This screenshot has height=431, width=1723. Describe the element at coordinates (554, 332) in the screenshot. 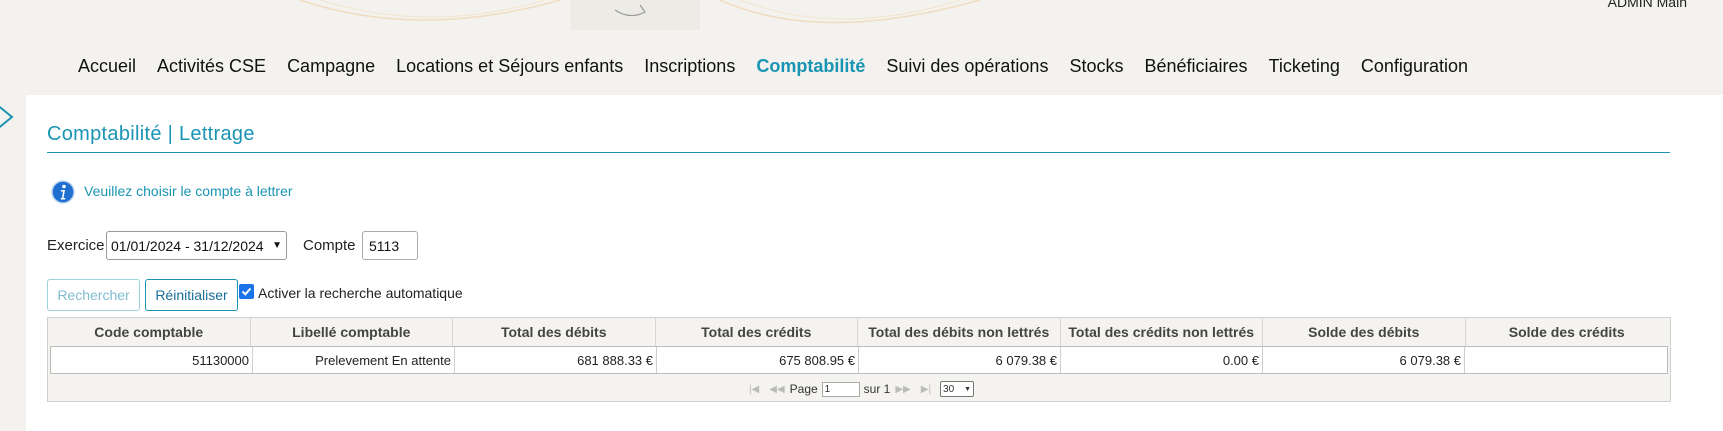

I see `column-header: Total des débits` at that location.